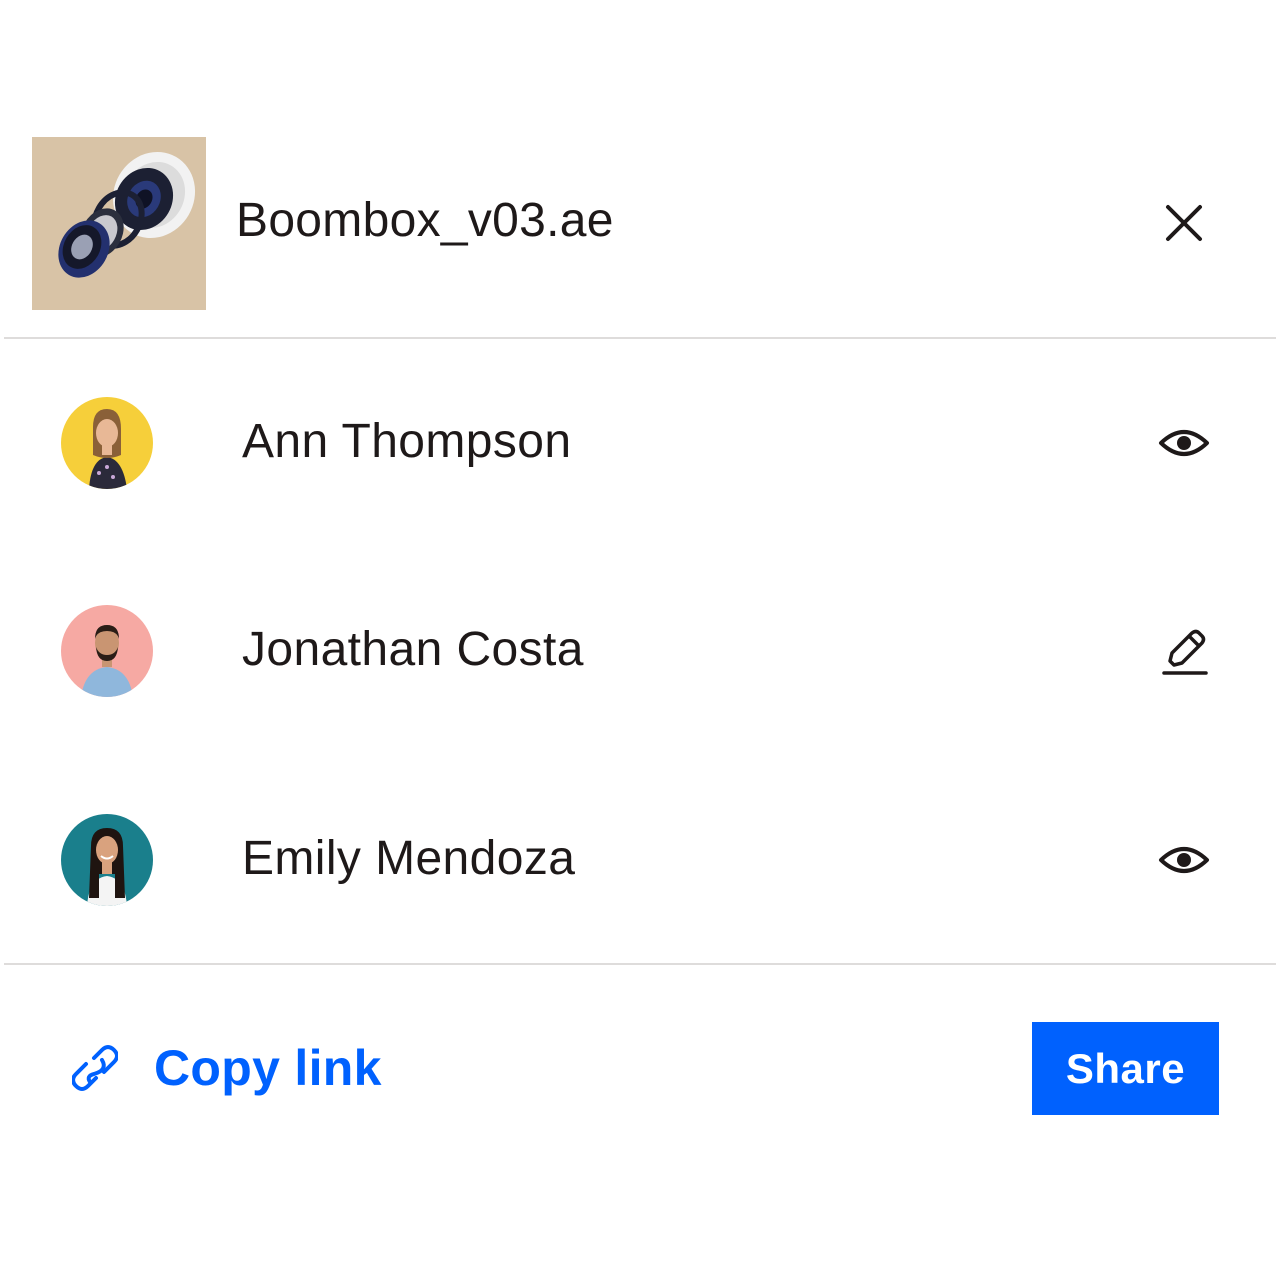 The width and height of the screenshot is (1280, 1280). I want to click on member-row: Ann Thompson, so click(640, 443).